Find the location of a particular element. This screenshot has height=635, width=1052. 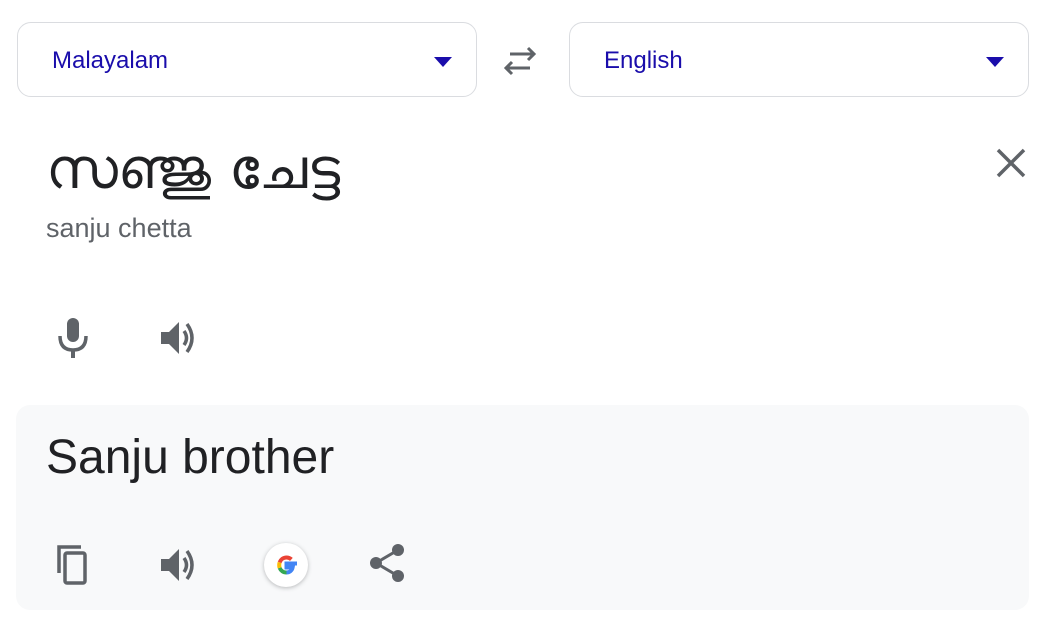

microphone-button is located at coordinates (73, 338).